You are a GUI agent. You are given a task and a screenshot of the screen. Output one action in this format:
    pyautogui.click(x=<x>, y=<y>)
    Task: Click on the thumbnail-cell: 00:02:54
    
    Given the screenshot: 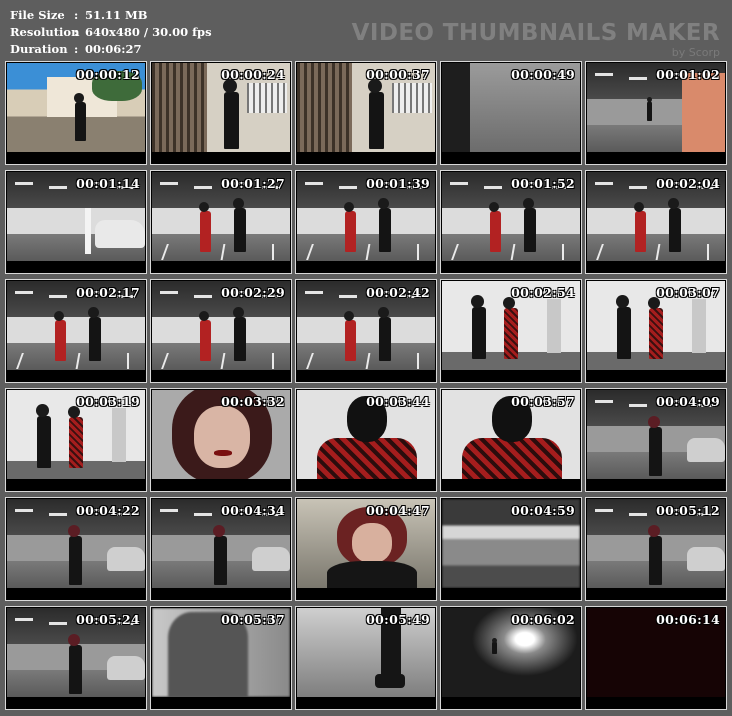 What is the action you would take?
    pyautogui.click(x=511, y=331)
    